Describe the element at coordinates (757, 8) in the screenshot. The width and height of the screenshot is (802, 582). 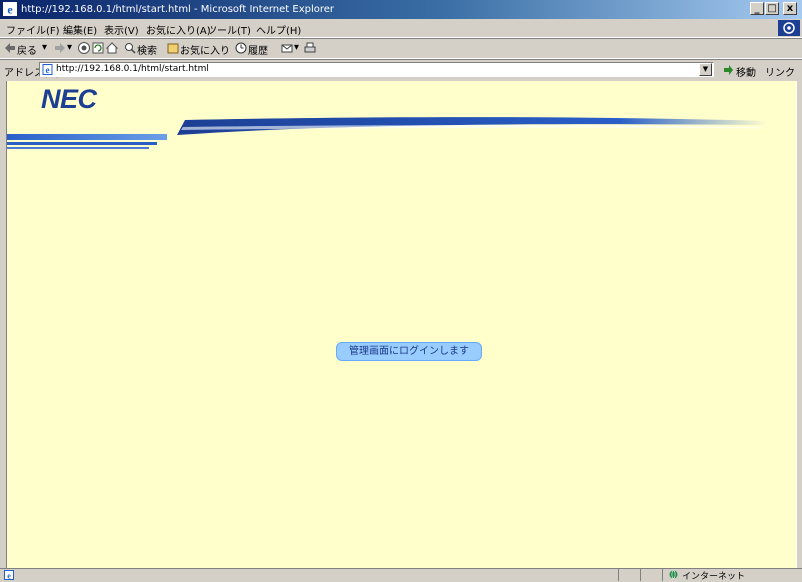
I see `minimize-button: _` at that location.